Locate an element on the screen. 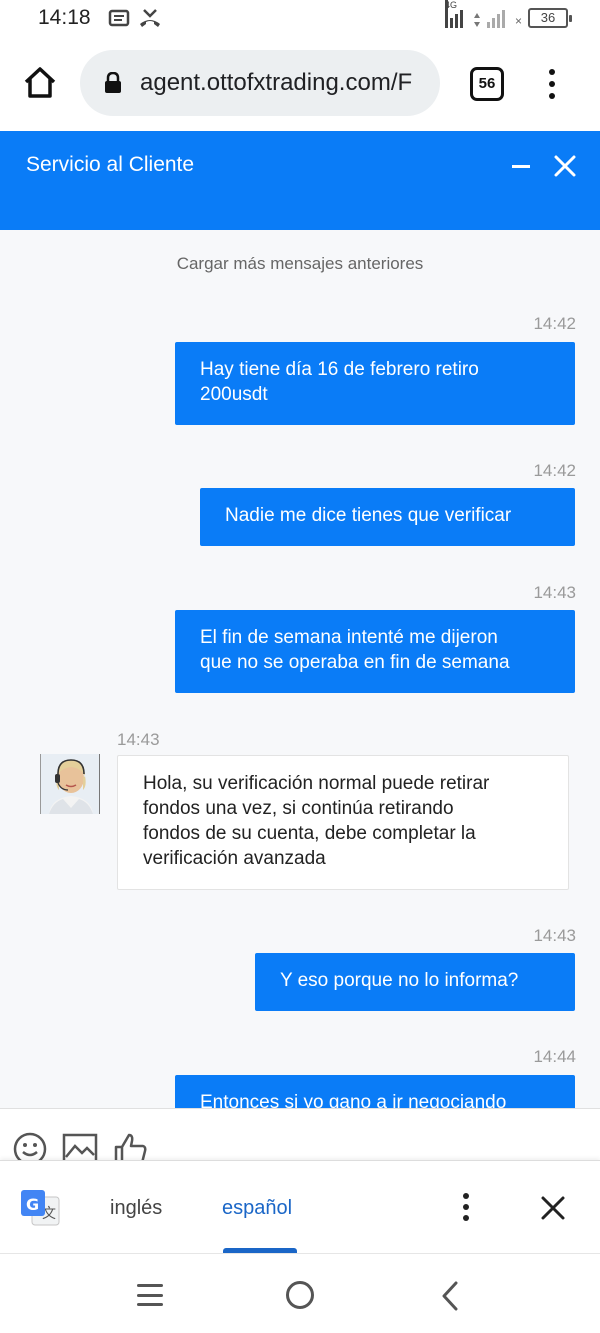  browser-toolbar: agent.ottofxtrading.com/F 56 is located at coordinates (300, 85).